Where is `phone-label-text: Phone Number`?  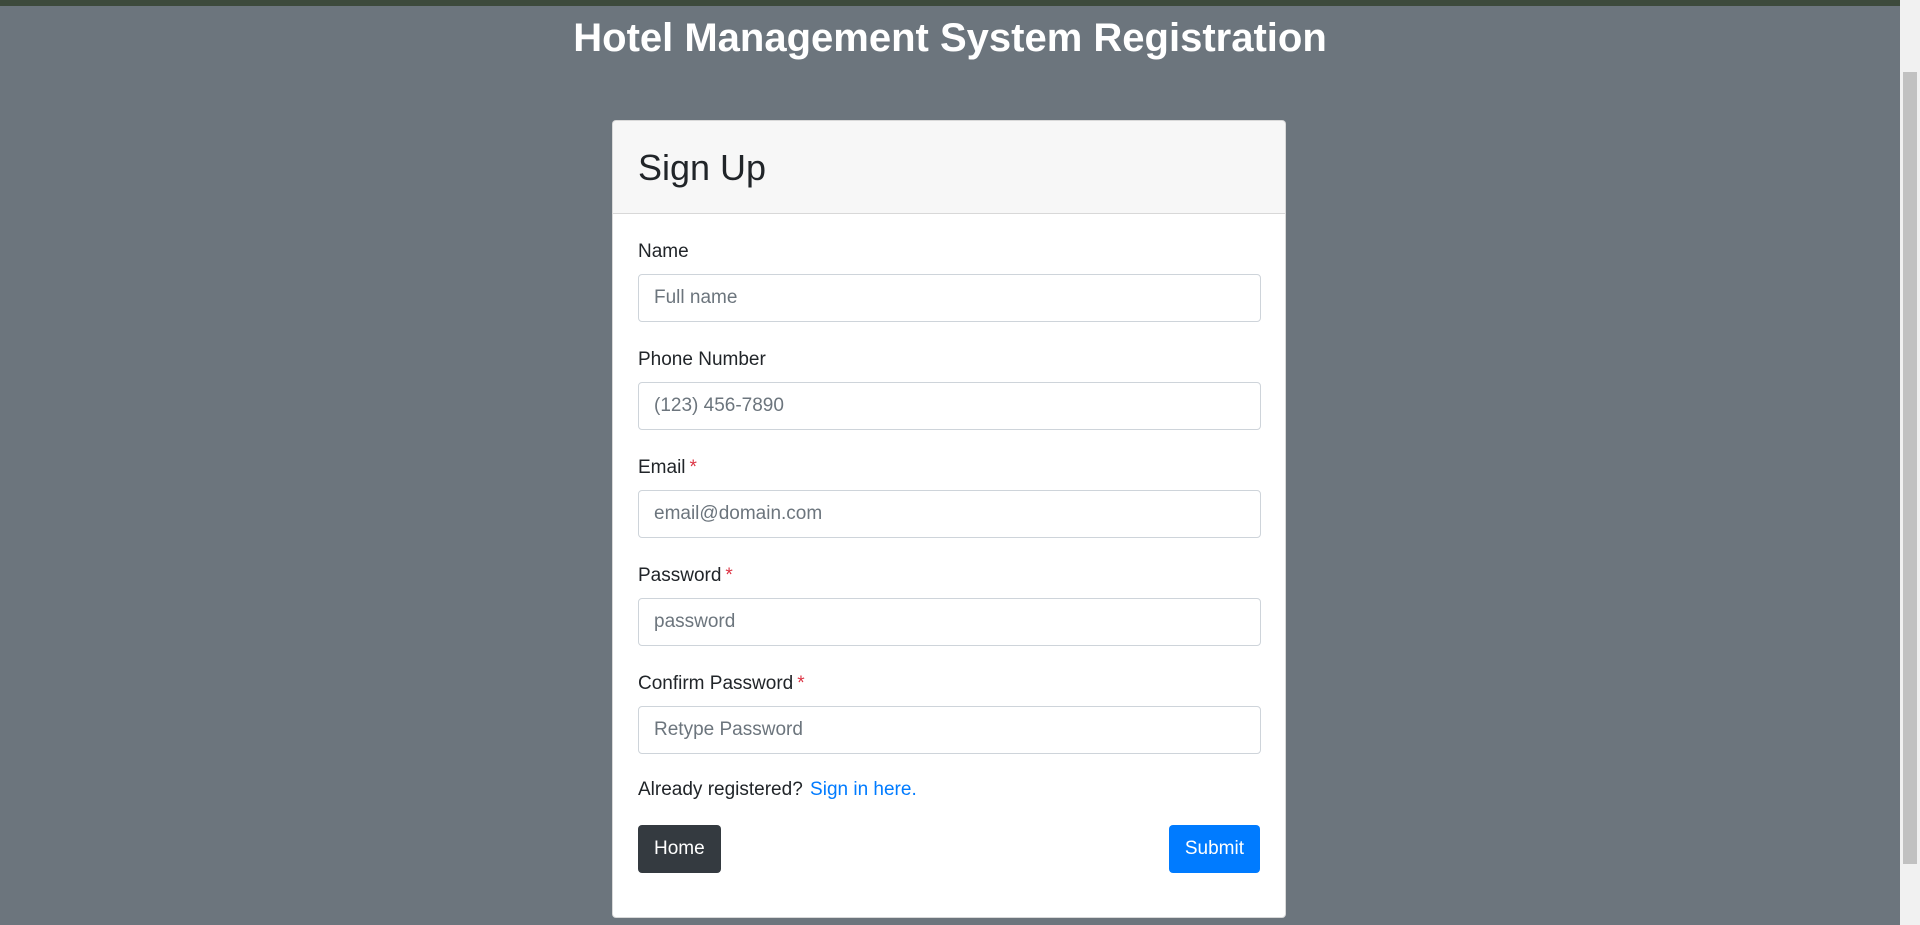 phone-label-text: Phone Number is located at coordinates (702, 359).